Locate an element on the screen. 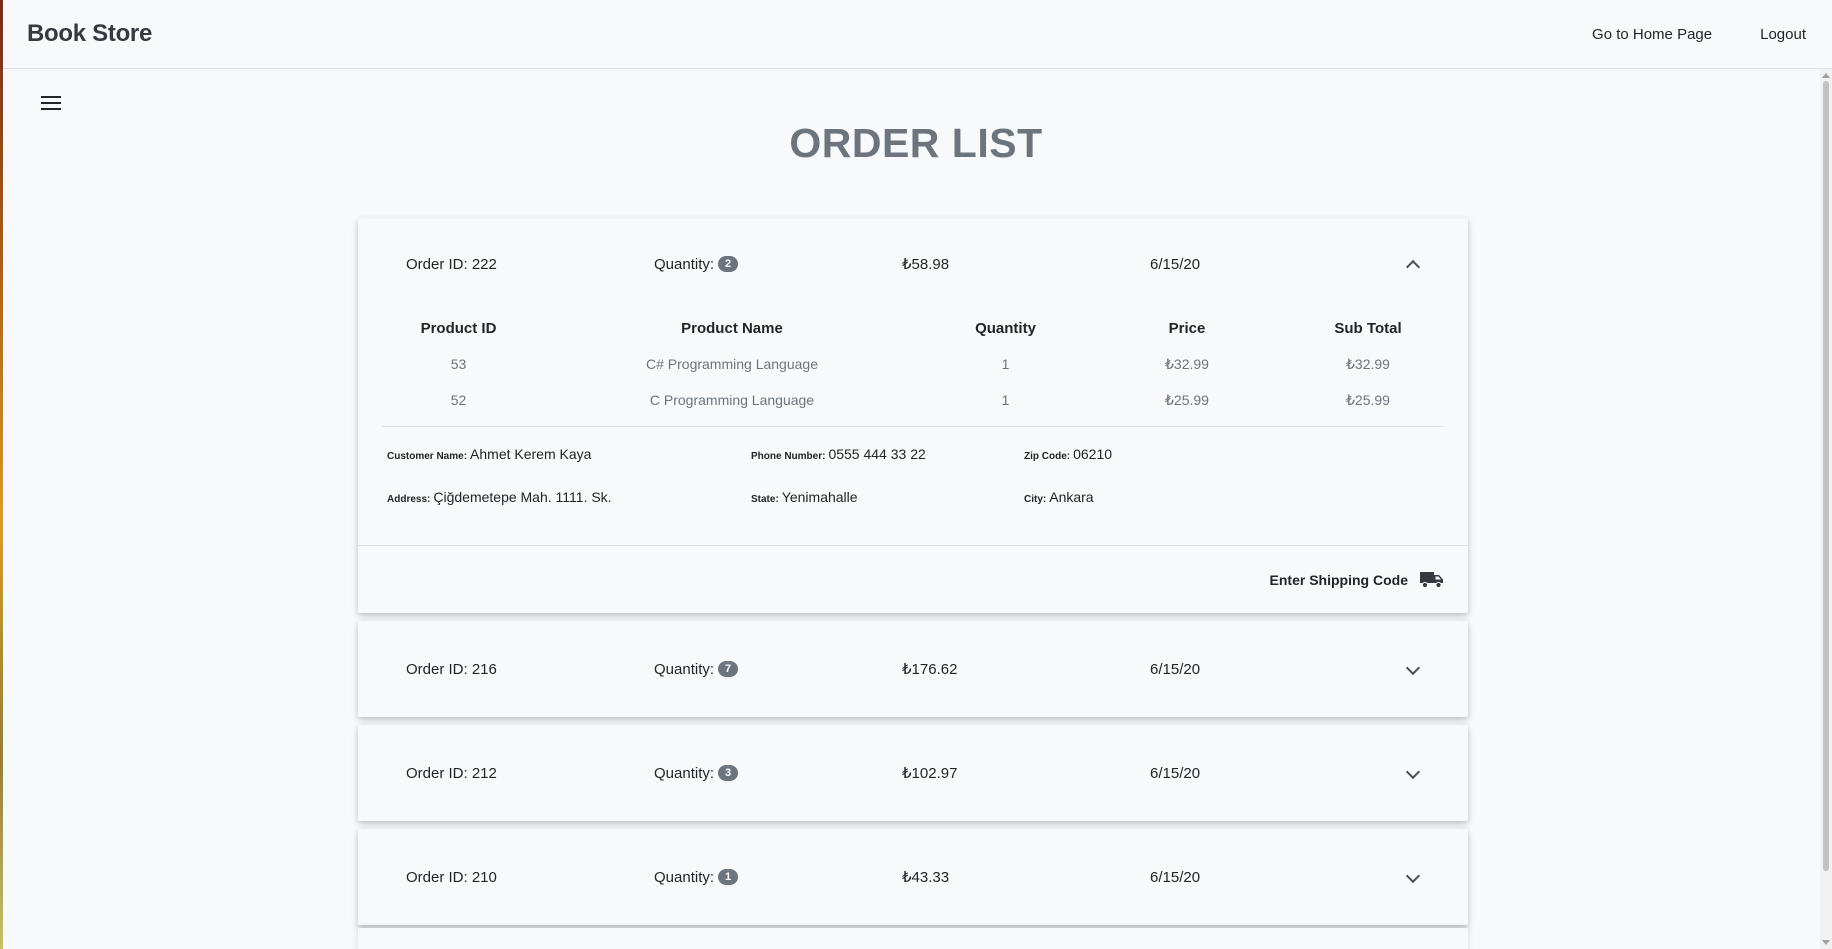 The image size is (1832, 949). zip-code-label: Zip Code: is located at coordinates (1047, 456).